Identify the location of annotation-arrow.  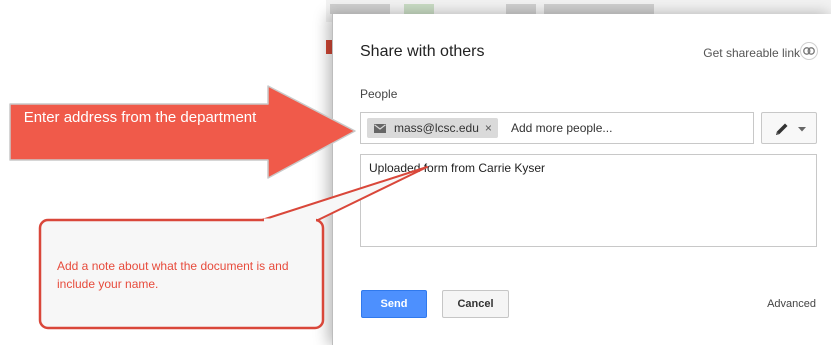
(182, 132).